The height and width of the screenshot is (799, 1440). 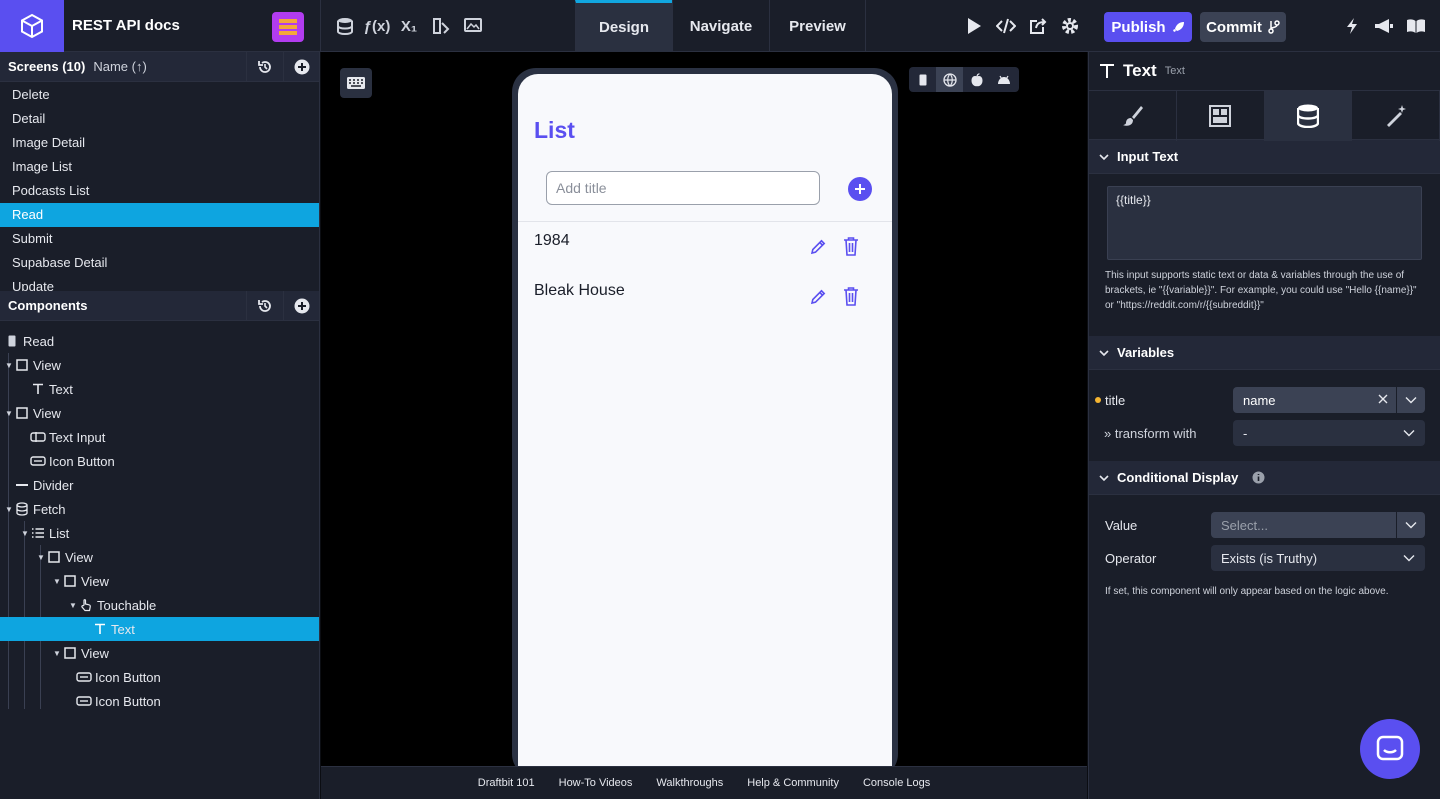 I want to click on apple-icon, so click(x=976, y=79).